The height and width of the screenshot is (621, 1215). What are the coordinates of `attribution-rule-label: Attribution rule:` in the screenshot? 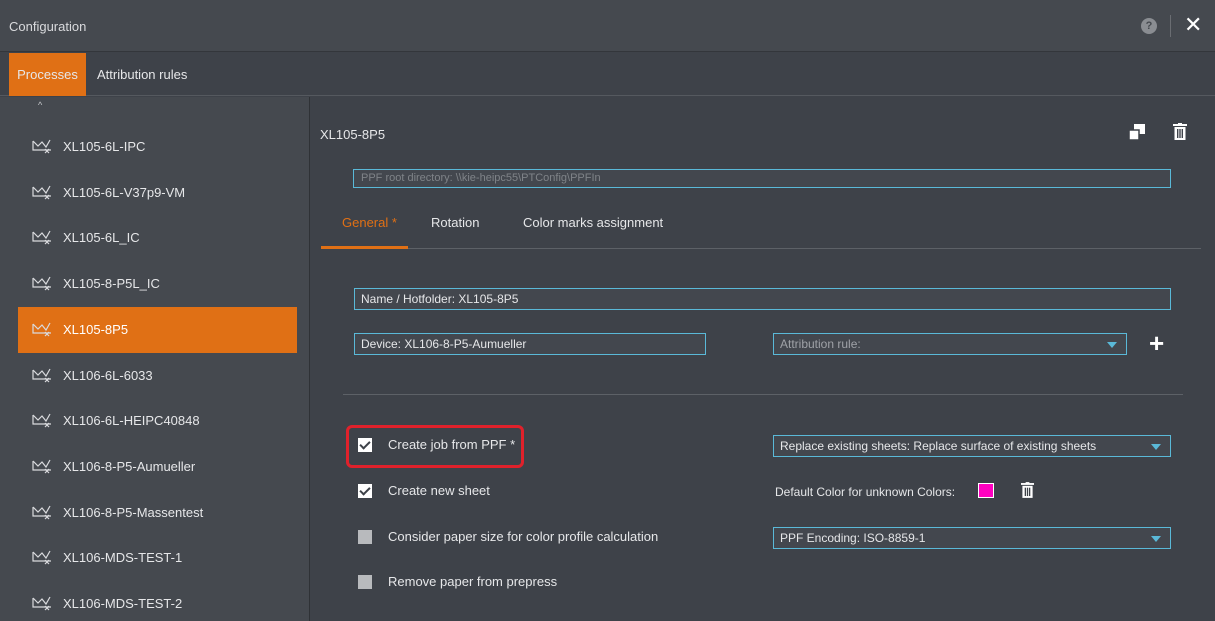 It's located at (820, 344).